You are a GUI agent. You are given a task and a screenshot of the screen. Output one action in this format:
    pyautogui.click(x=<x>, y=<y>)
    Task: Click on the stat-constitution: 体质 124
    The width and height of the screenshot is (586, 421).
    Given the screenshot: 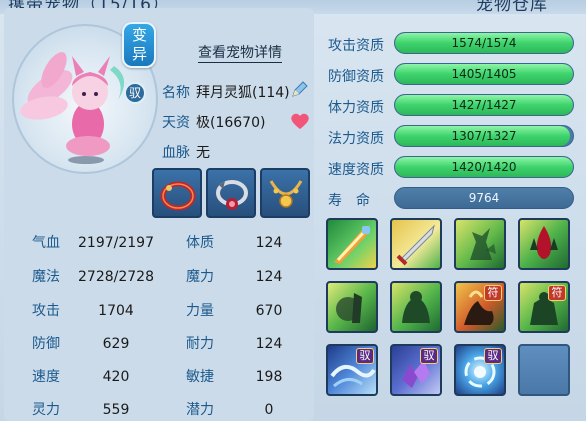 What is the action you would take?
    pyautogui.click(x=247, y=242)
    